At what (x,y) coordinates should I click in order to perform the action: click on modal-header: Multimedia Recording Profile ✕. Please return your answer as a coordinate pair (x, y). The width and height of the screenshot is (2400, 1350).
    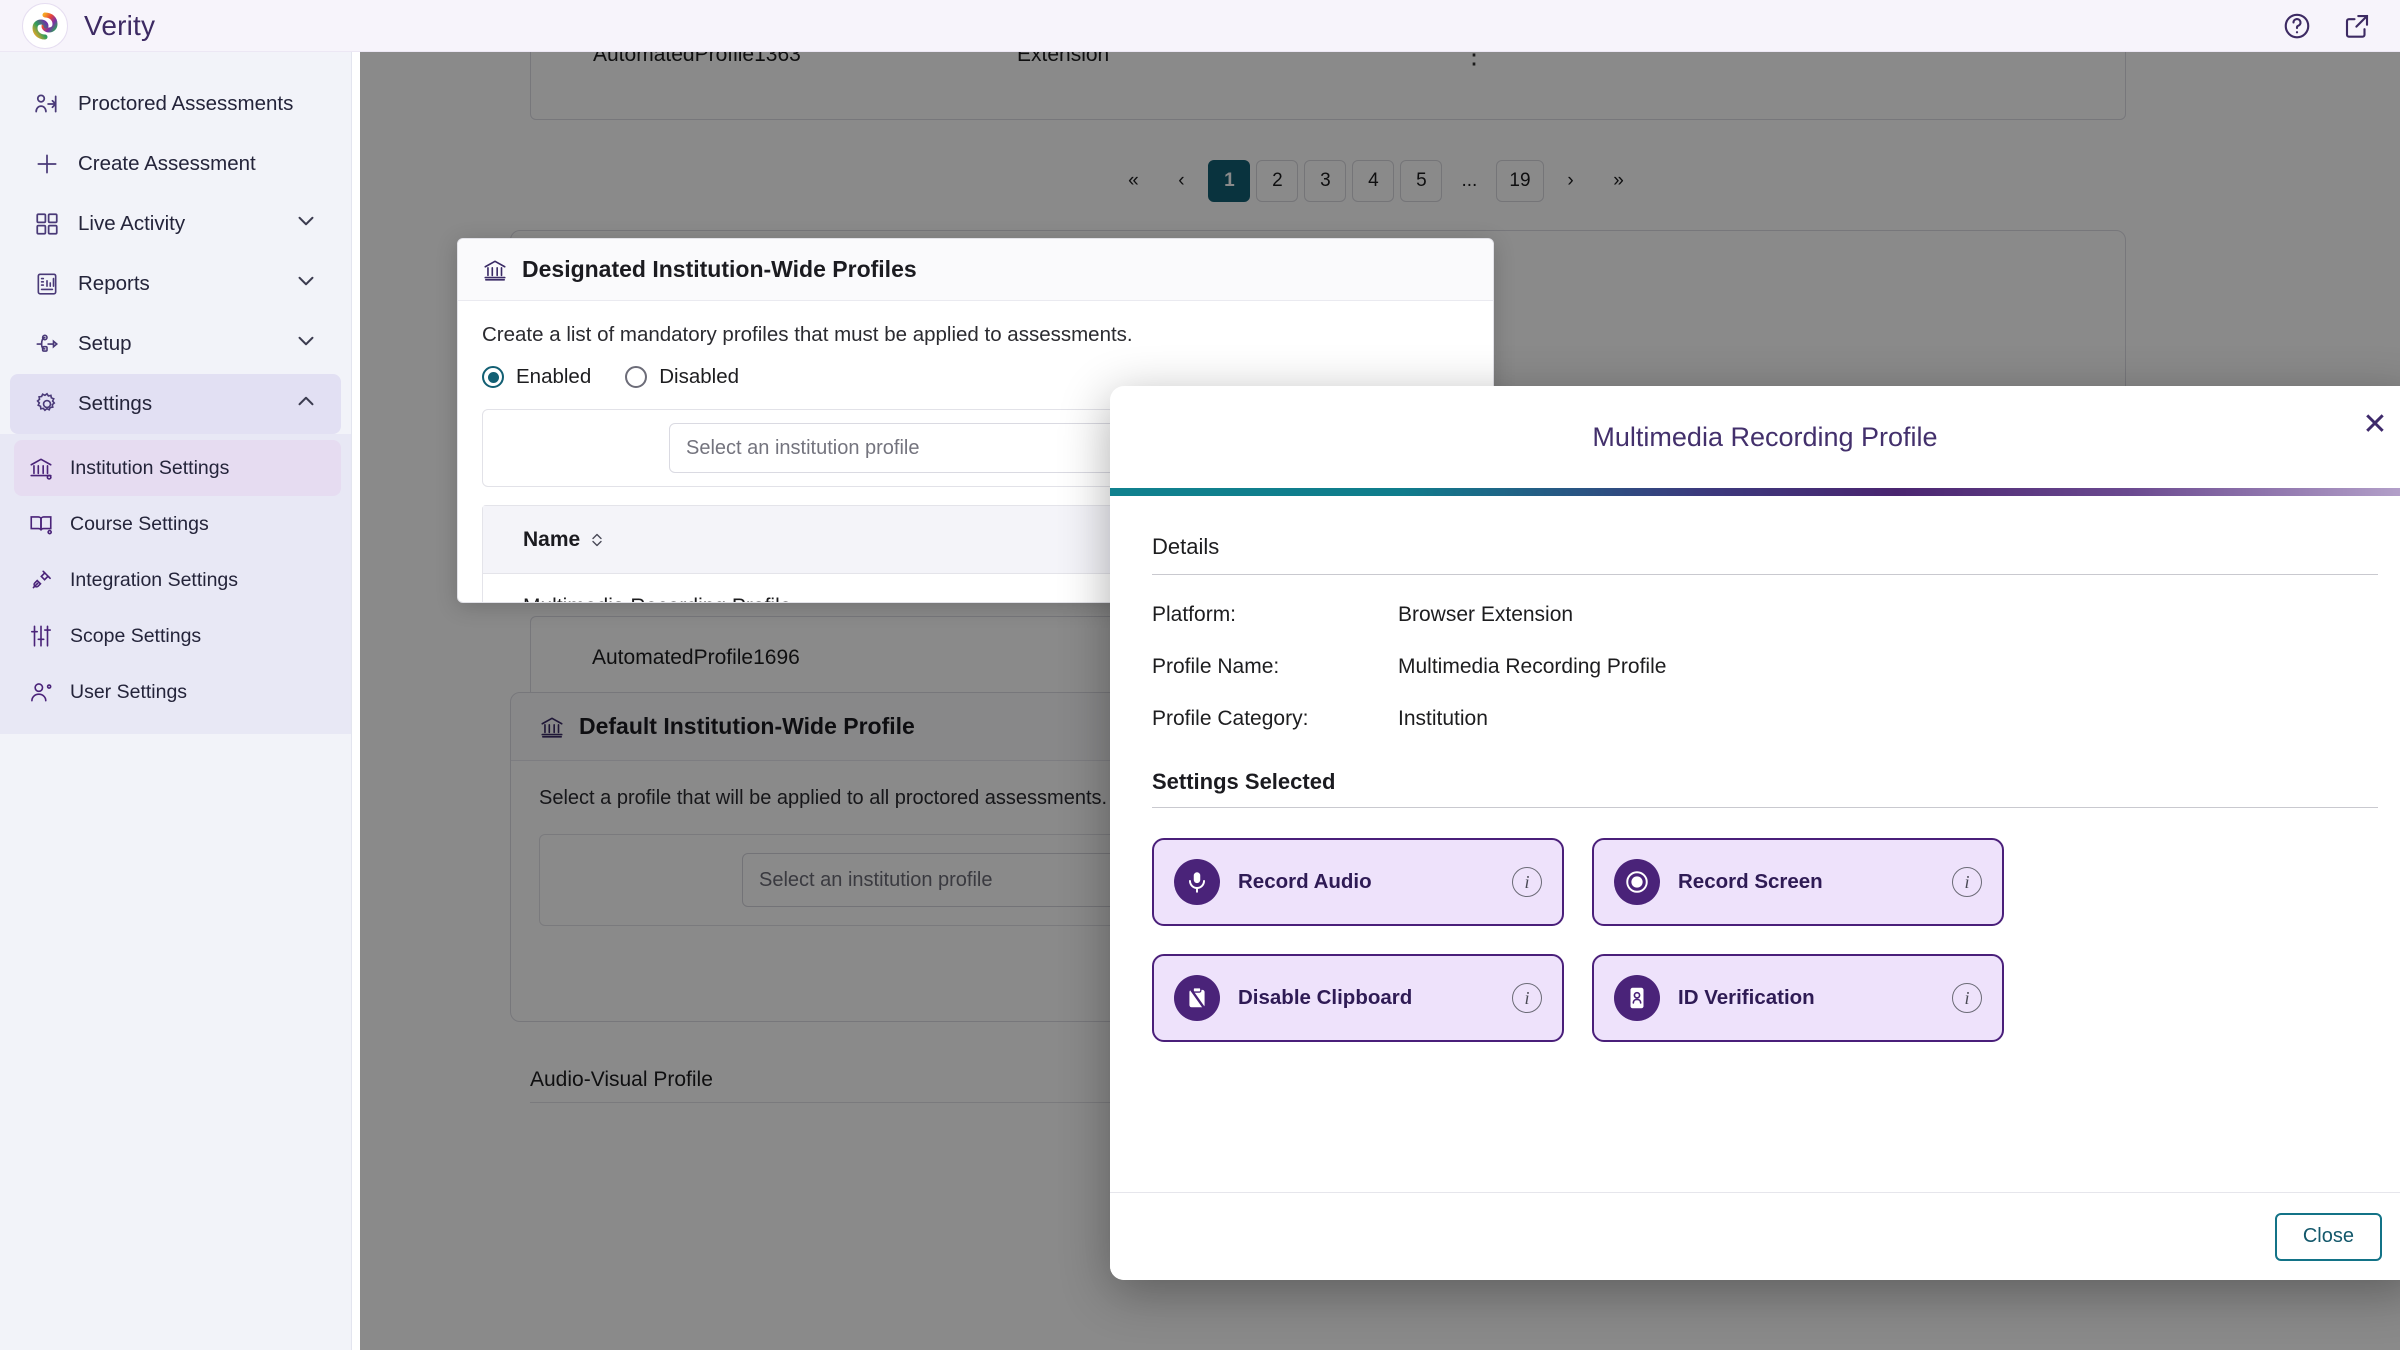
    Looking at the image, I should click on (1755, 437).